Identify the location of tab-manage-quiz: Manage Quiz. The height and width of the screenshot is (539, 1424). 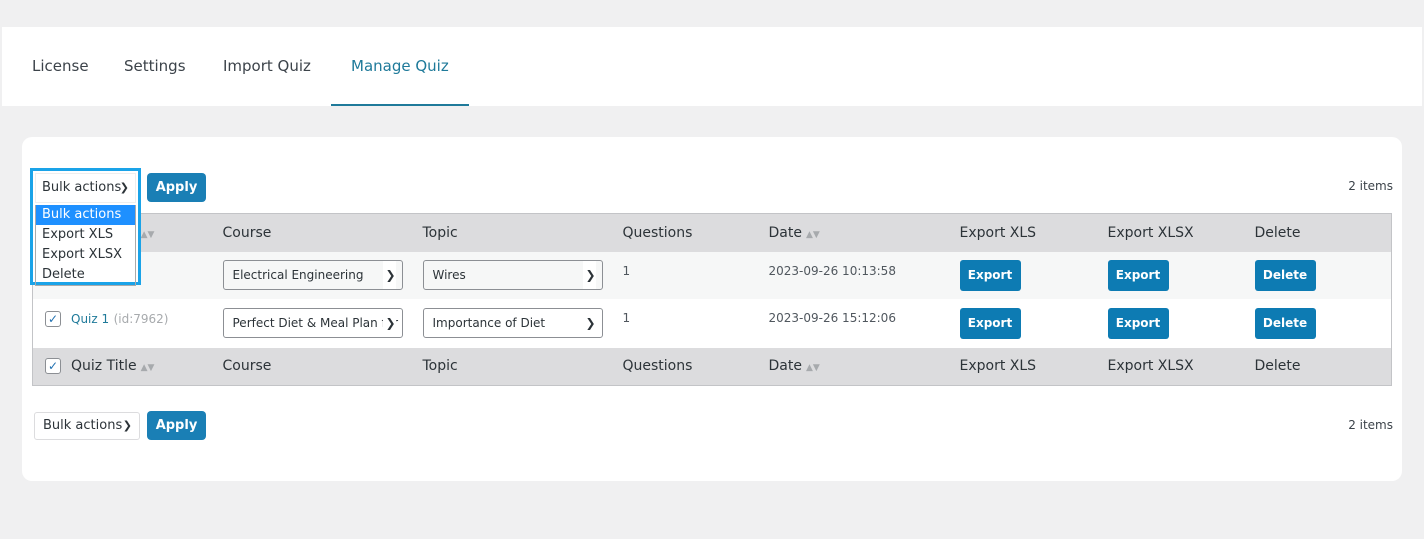
(400, 66).